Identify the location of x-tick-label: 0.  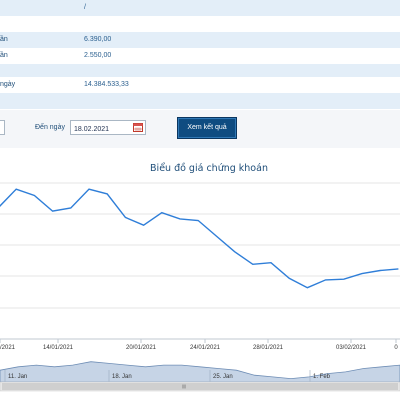
(396, 348).